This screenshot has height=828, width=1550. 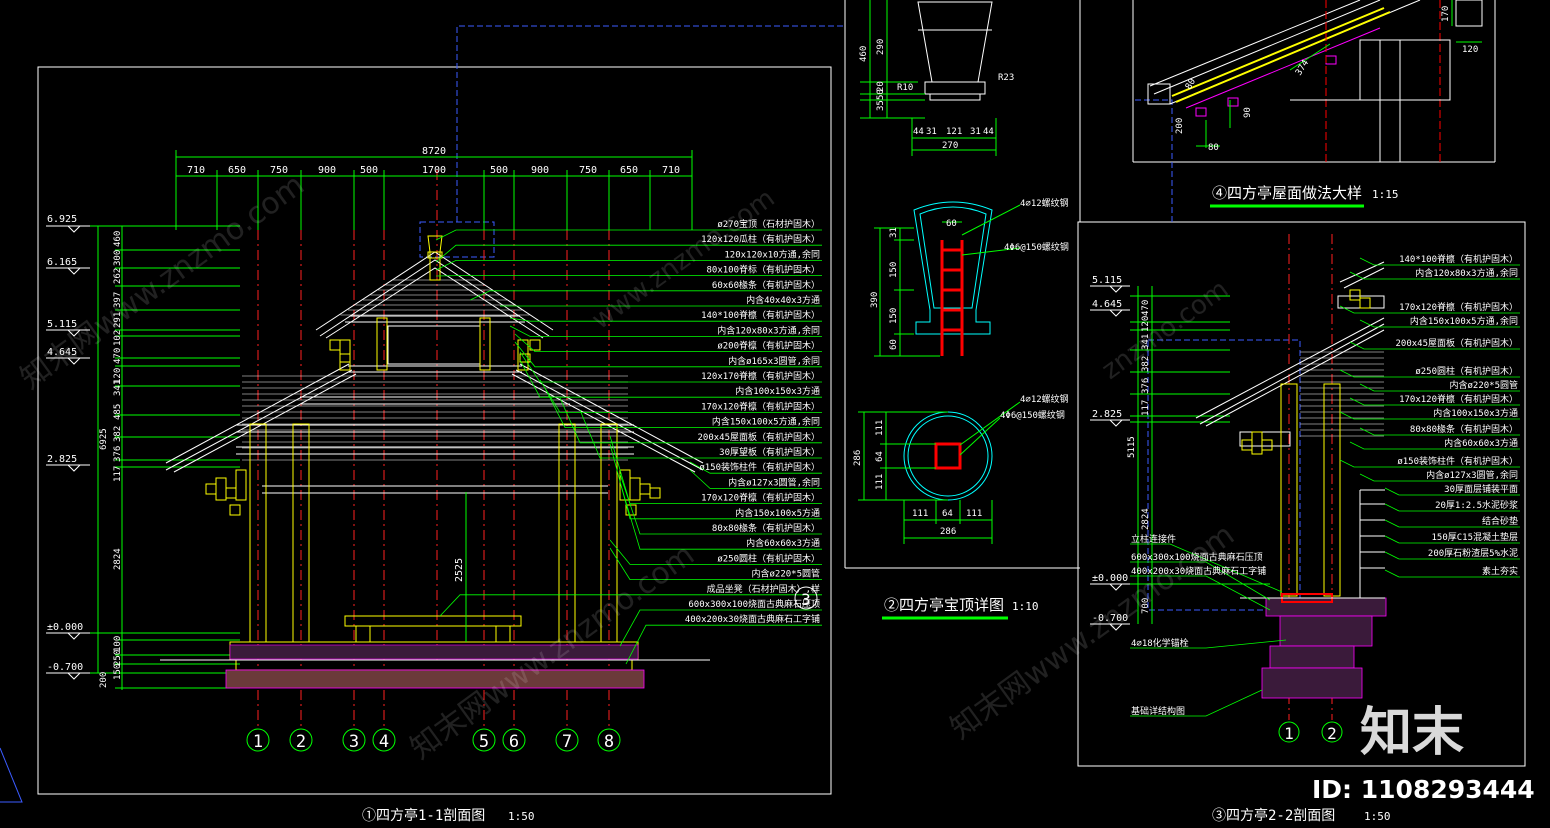 I want to click on drawing-id: ID: 1108293444, so click(x=1423, y=789).